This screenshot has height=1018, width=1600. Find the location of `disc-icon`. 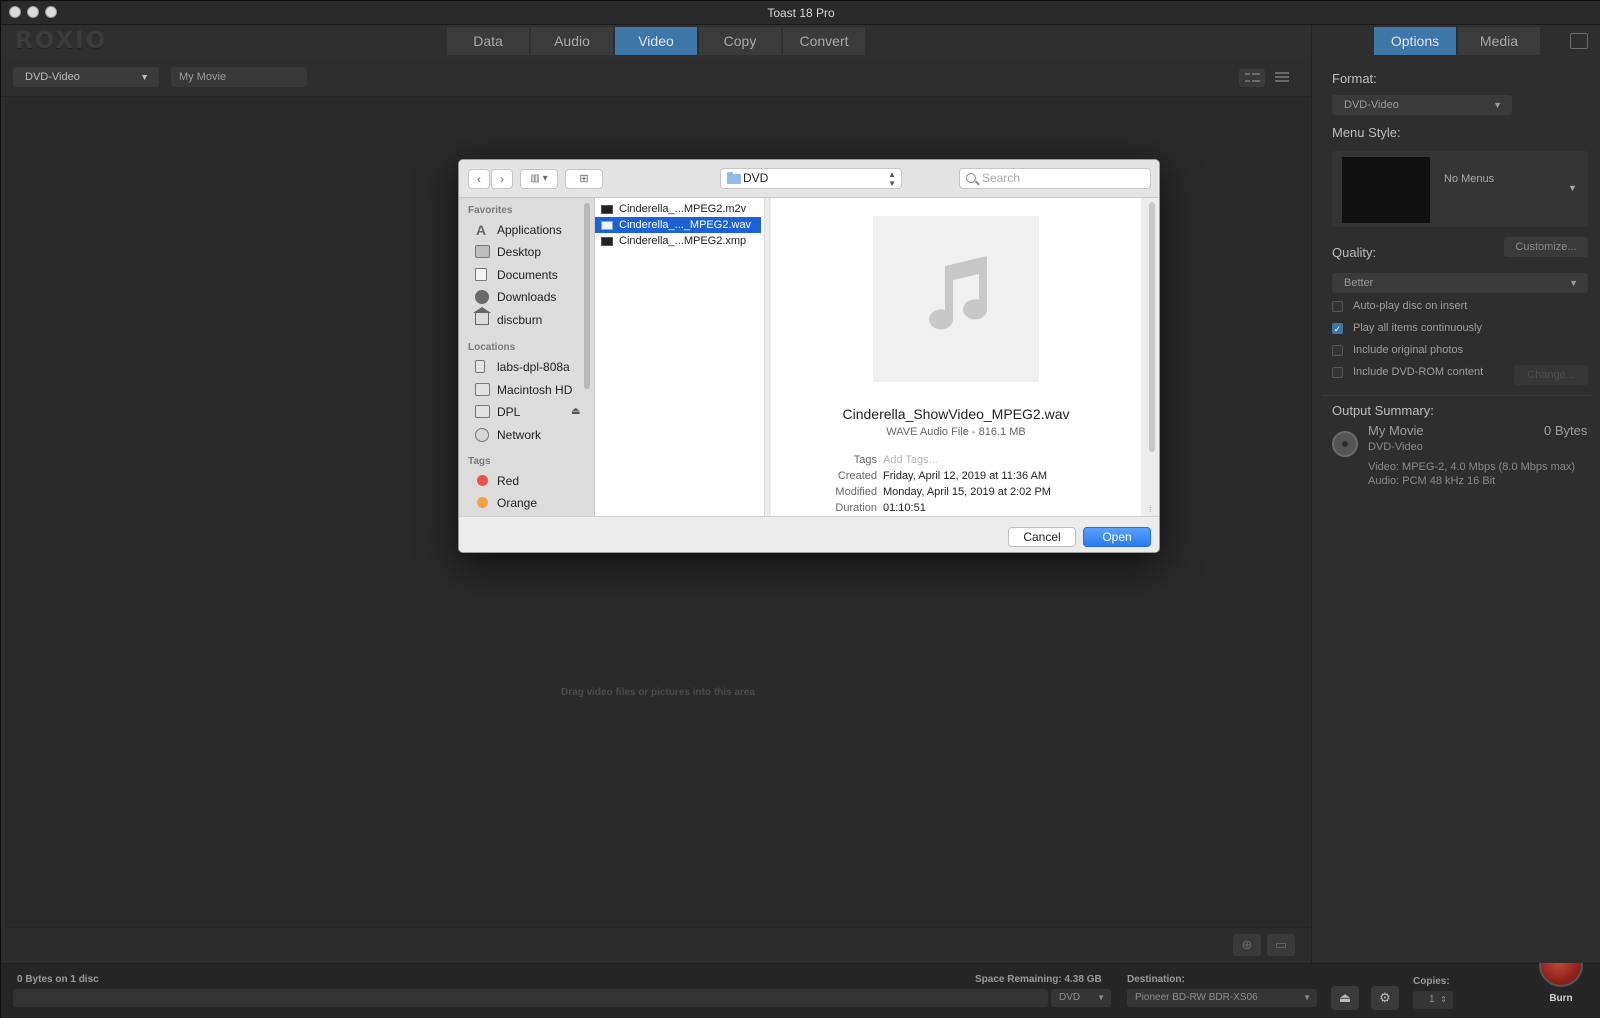

disc-icon is located at coordinates (1345, 444).